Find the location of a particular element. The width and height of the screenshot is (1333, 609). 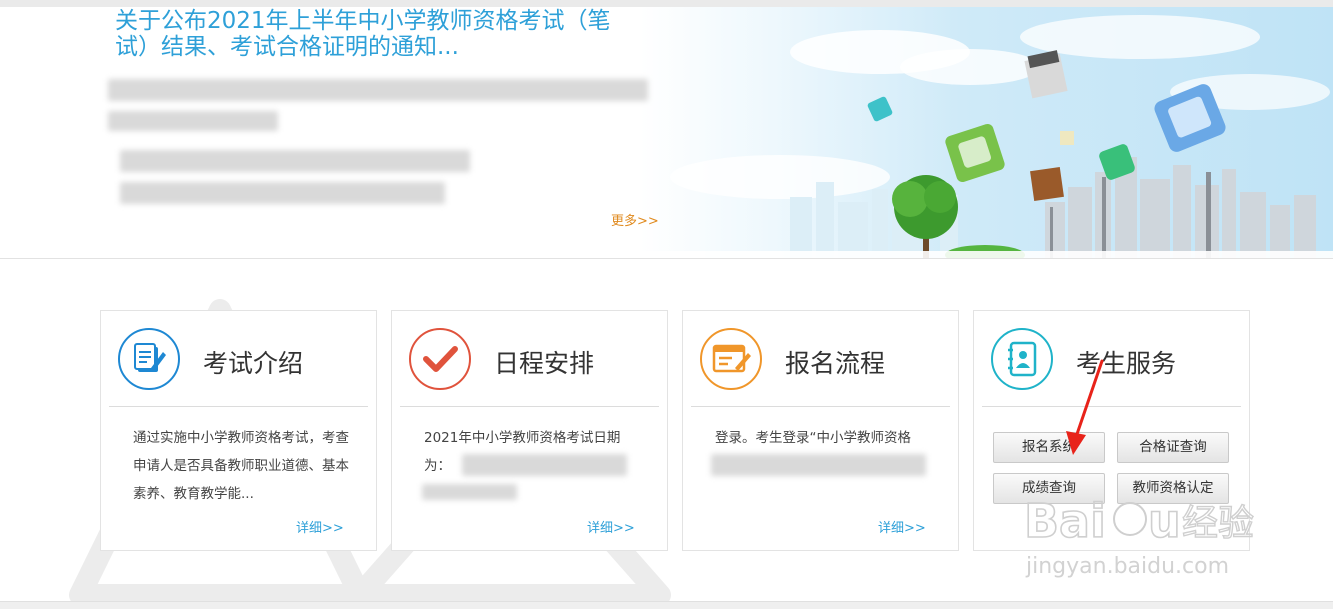

certificate-query-button: 合格证查询 is located at coordinates (1173, 447).